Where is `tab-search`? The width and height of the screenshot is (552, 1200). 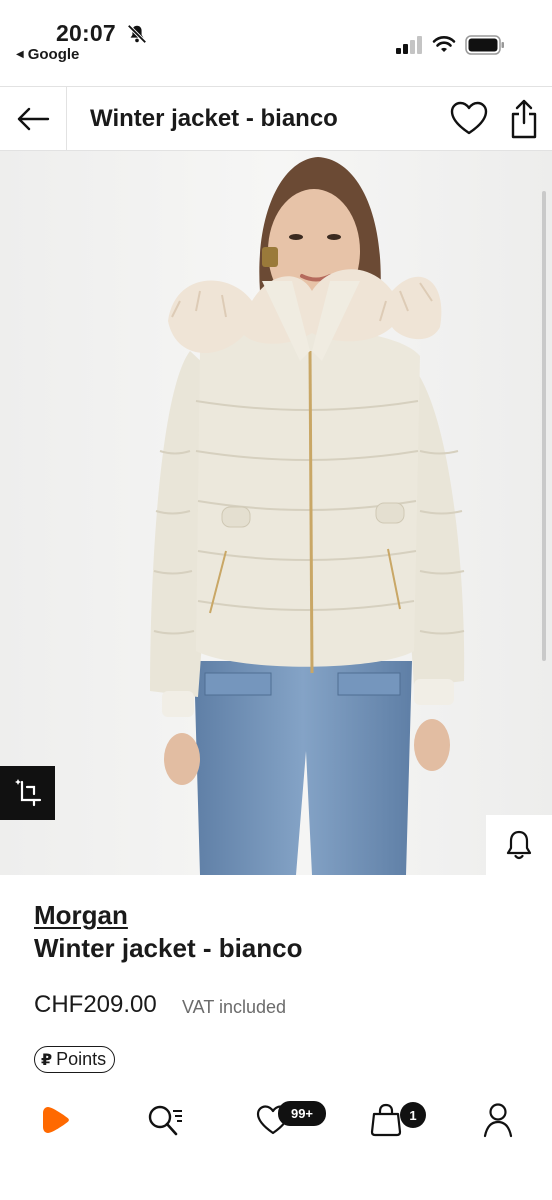
tab-search is located at coordinates (166, 1120).